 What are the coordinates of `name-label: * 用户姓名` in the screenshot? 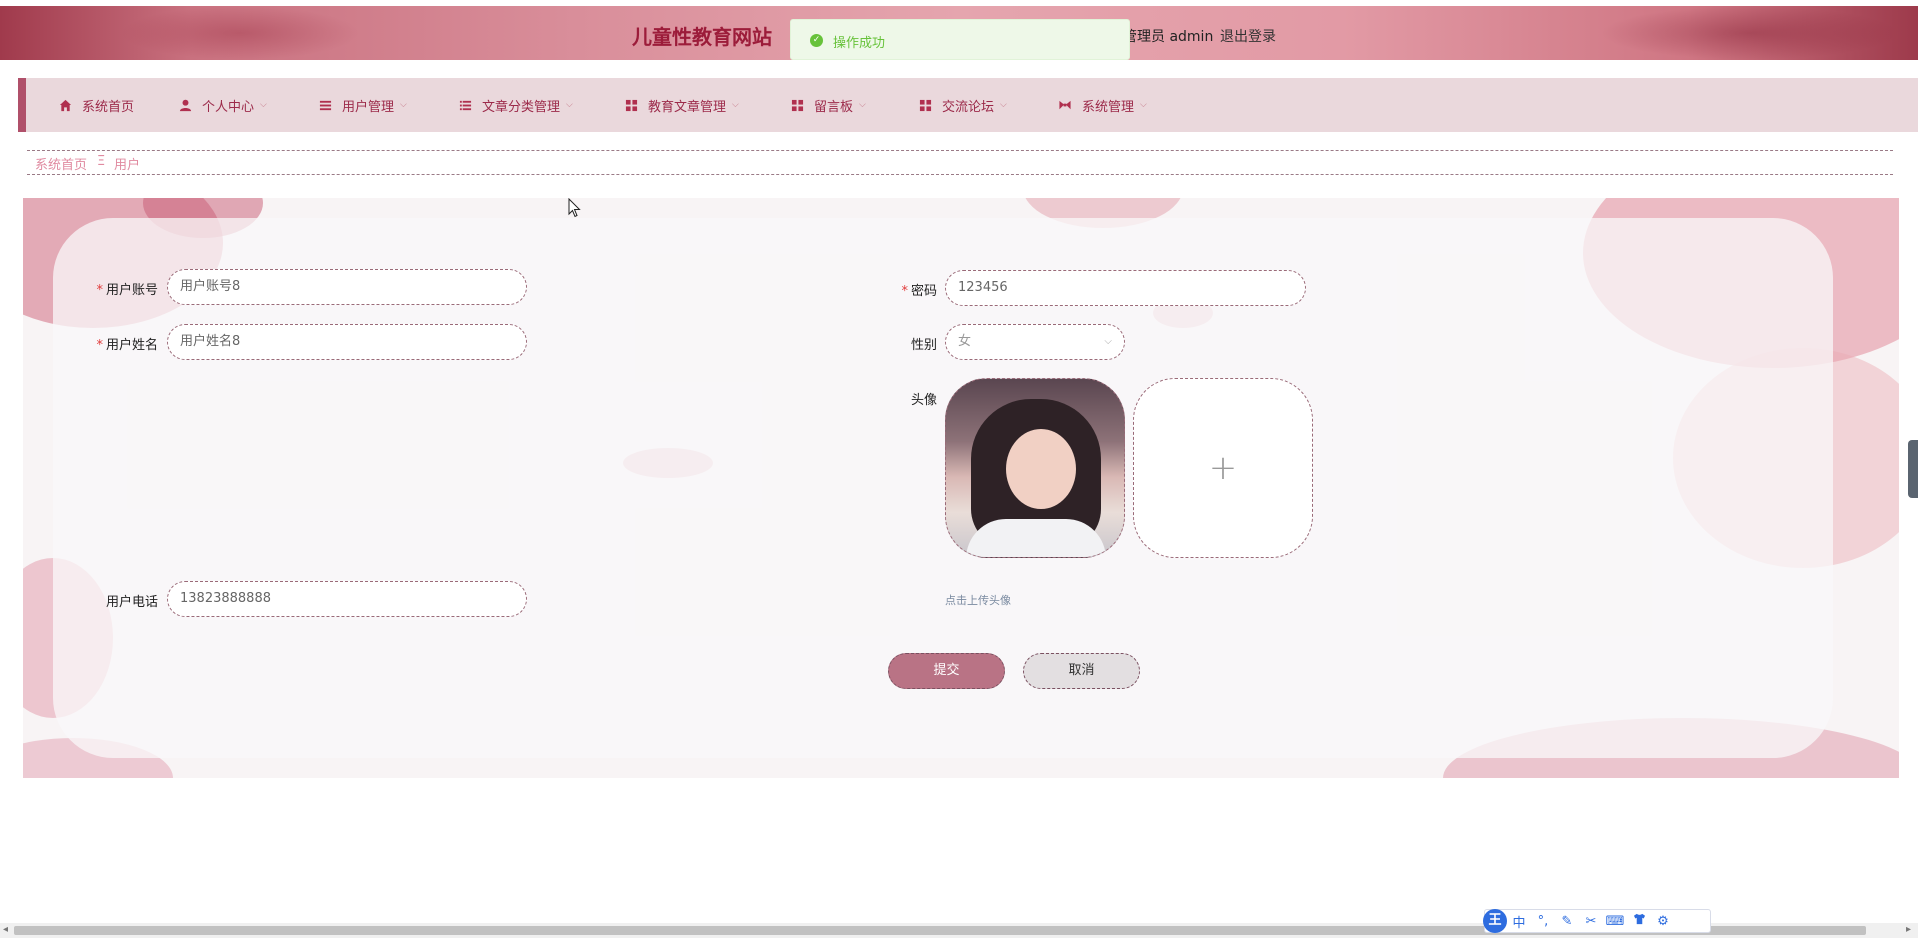 It's located at (127, 345).